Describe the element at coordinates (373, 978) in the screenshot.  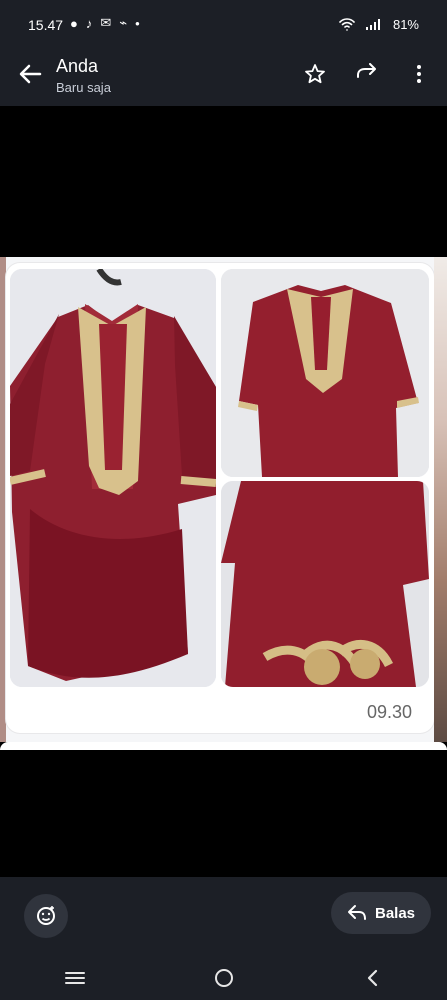
I see `back-icon` at that location.